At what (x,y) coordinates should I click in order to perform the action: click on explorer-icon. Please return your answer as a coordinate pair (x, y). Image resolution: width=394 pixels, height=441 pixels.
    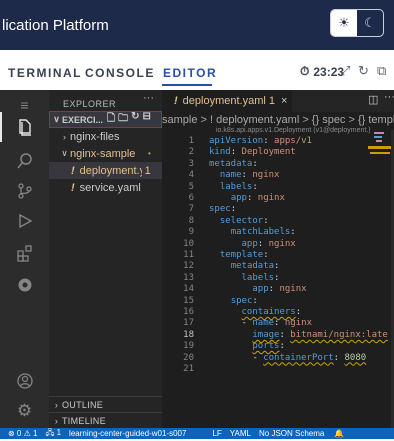
    Looking at the image, I should click on (24, 127).